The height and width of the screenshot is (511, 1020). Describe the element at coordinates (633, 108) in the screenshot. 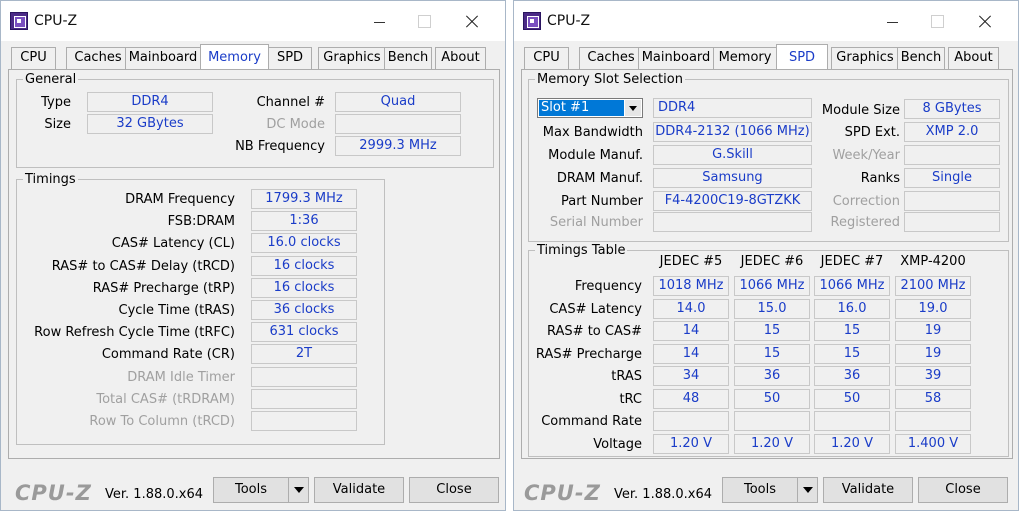

I see `chevron-down-icon` at that location.